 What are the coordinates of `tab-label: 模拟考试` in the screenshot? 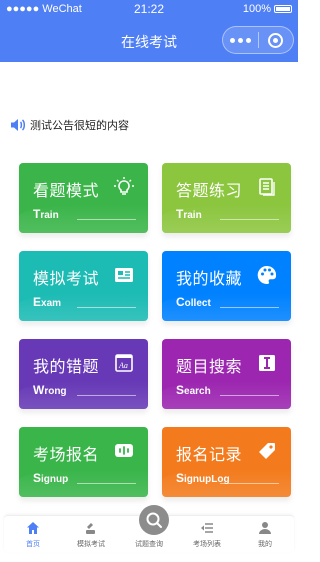 It's located at (91, 544).